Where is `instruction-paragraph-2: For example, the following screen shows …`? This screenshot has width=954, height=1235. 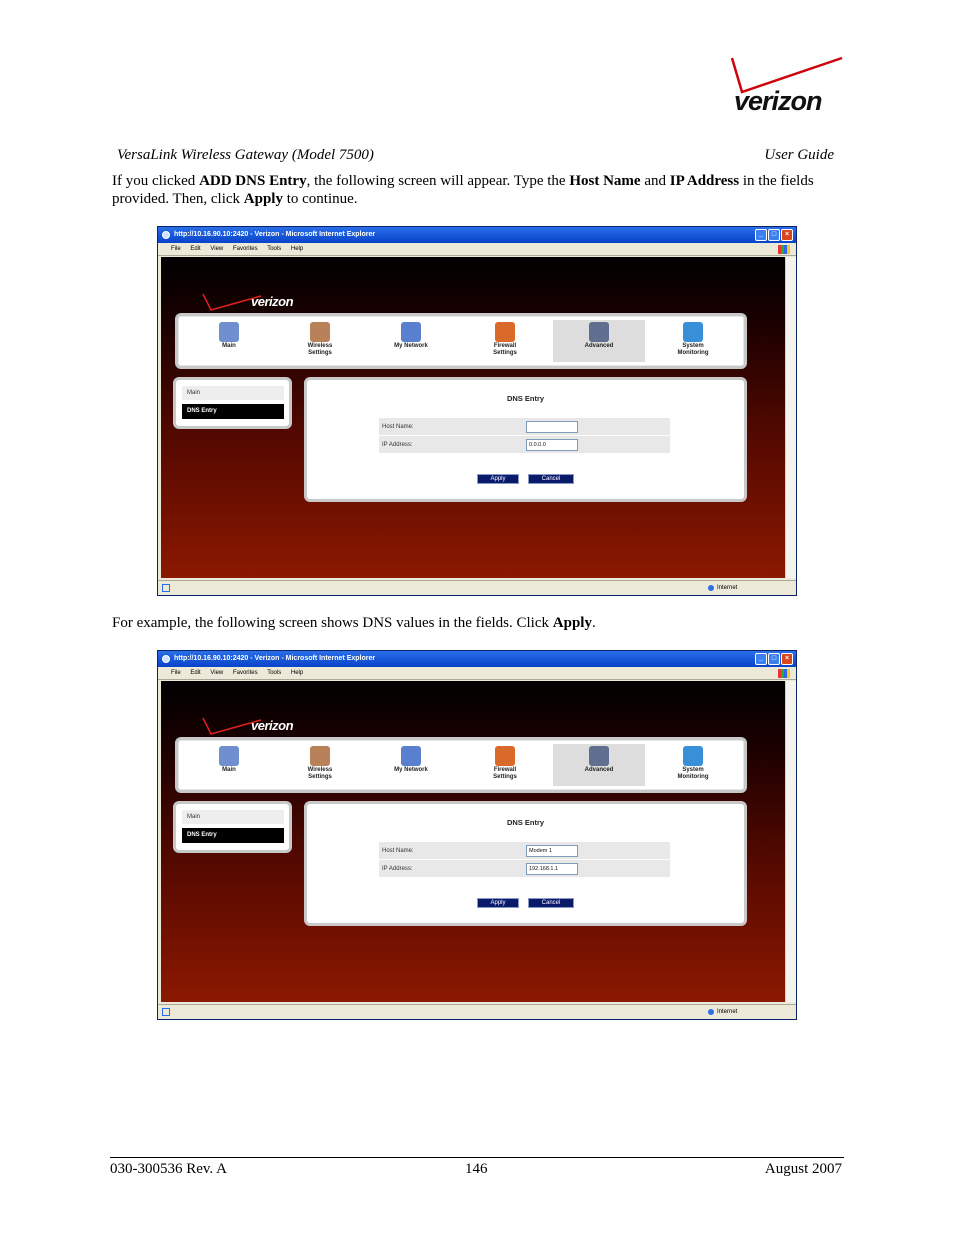
instruction-paragraph-2: For example, the following screen shows … is located at coordinates (354, 623).